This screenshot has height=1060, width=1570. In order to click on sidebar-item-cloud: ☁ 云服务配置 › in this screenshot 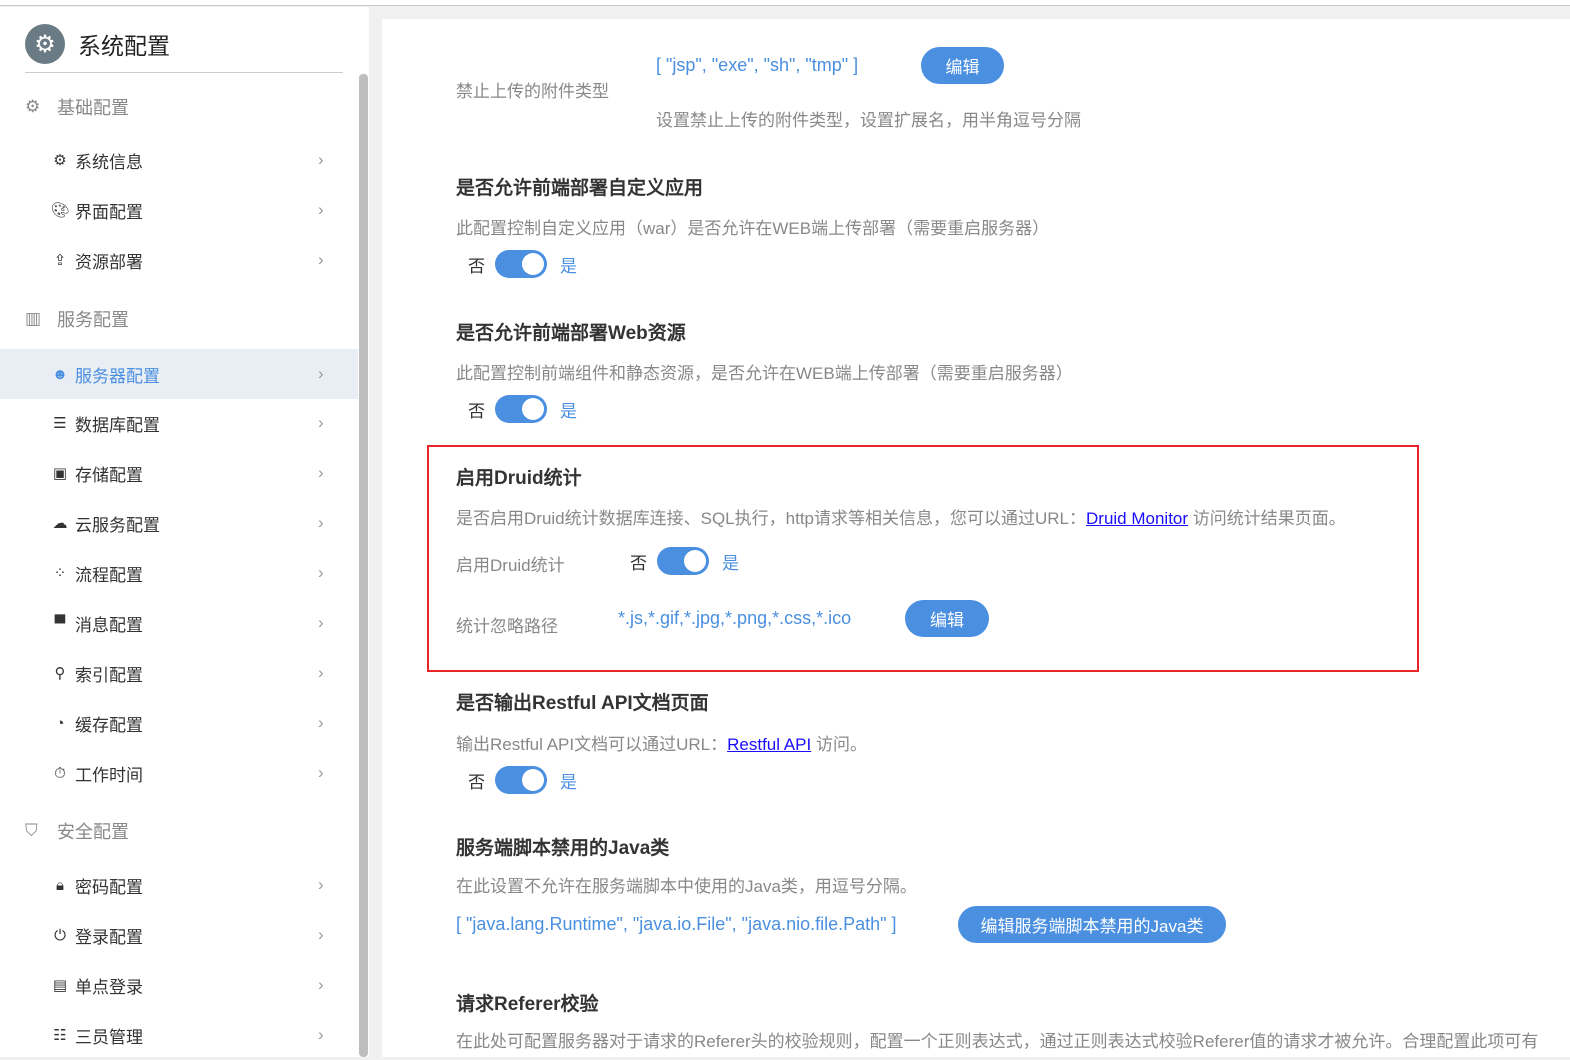, I will do `click(179, 523)`.